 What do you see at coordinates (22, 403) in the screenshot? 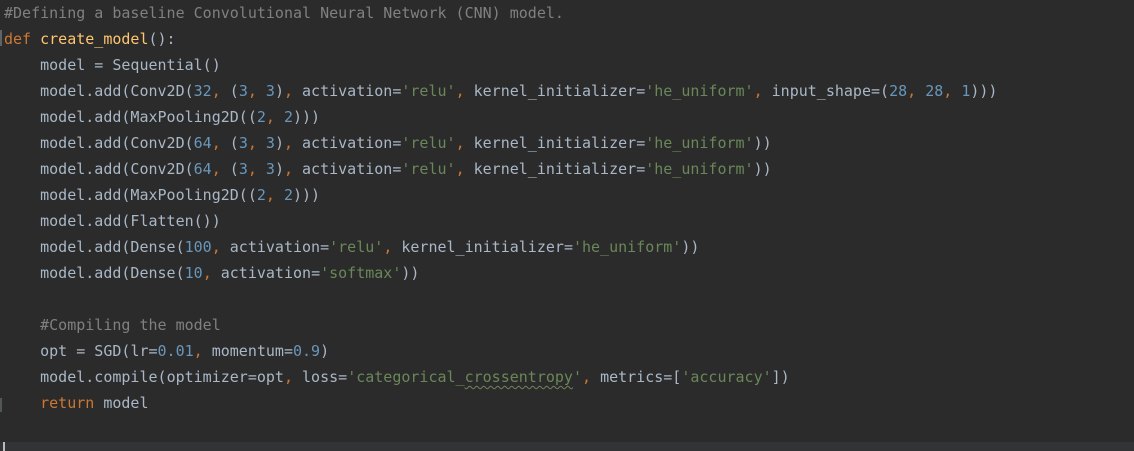
I see `code-token-default` at bounding box center [22, 403].